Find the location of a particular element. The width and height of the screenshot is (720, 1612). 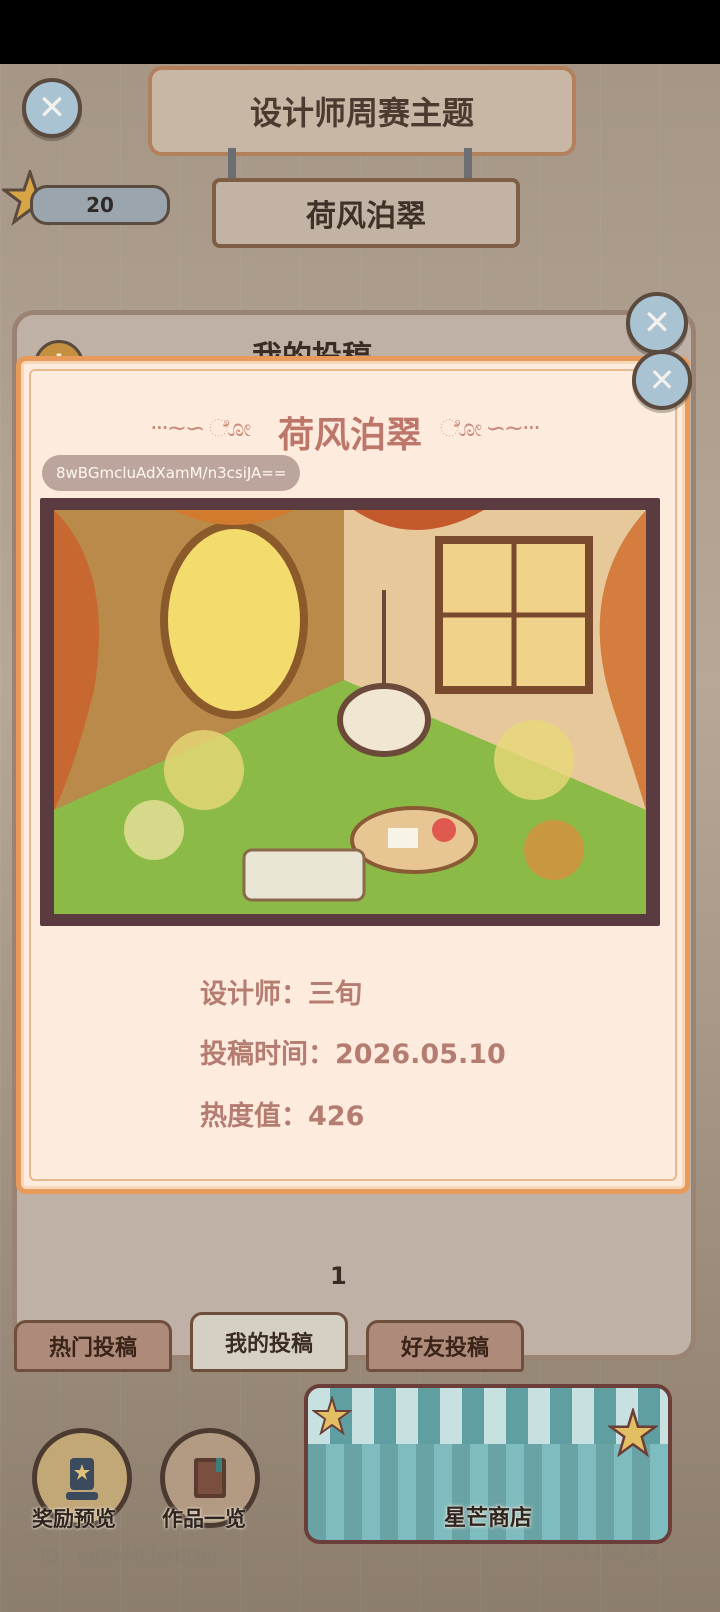

submission-date: 2026.05.10 is located at coordinates (420, 1054).